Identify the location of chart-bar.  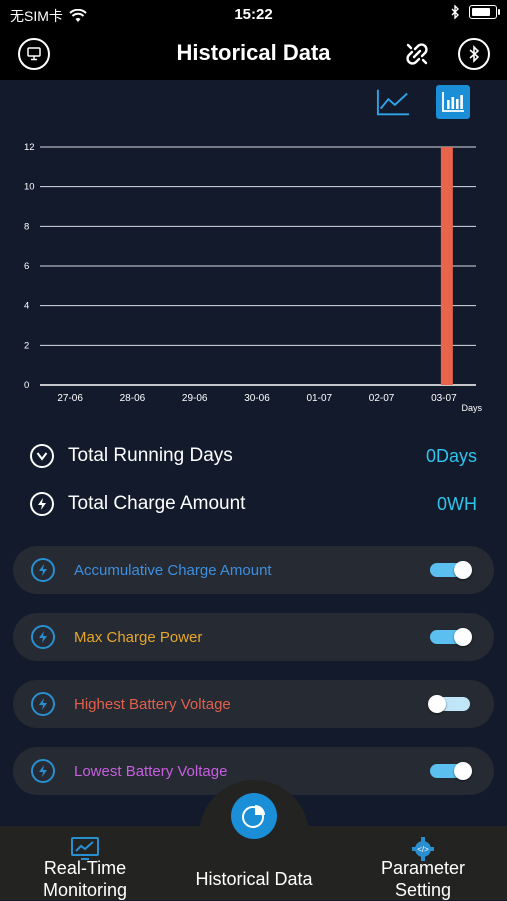
(446, 266).